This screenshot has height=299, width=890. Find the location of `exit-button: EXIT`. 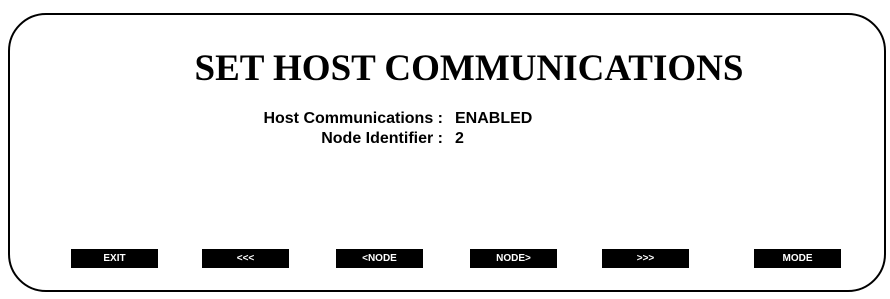

exit-button: EXIT is located at coordinates (114, 258).